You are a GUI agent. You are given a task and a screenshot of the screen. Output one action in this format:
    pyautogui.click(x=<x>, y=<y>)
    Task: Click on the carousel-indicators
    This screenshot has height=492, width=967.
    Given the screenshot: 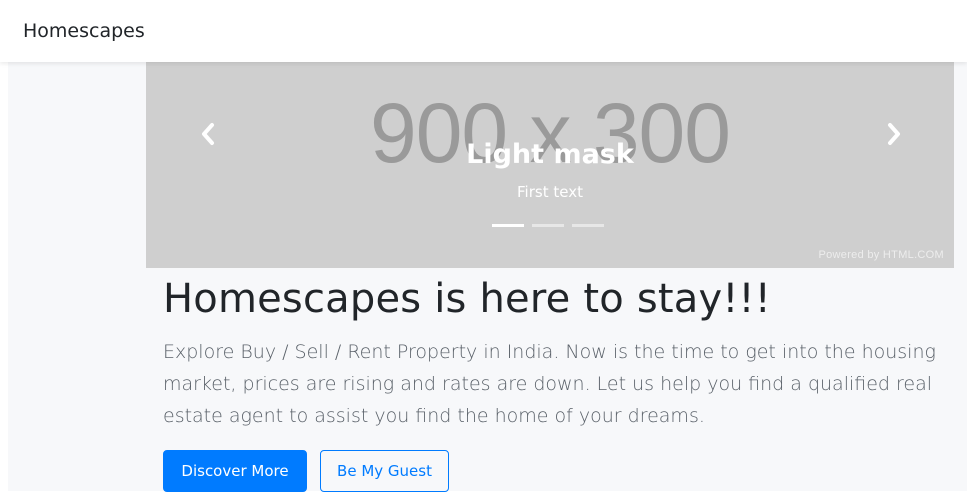 What is the action you would take?
    pyautogui.click(x=548, y=226)
    